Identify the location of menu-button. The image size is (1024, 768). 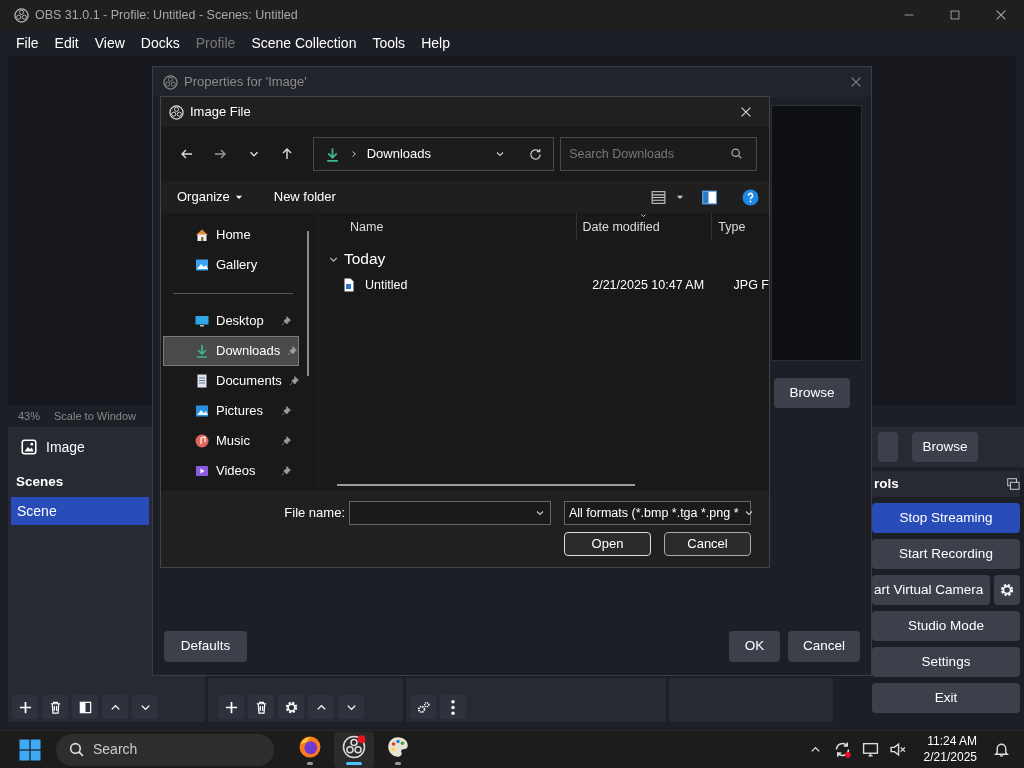
(453, 707).